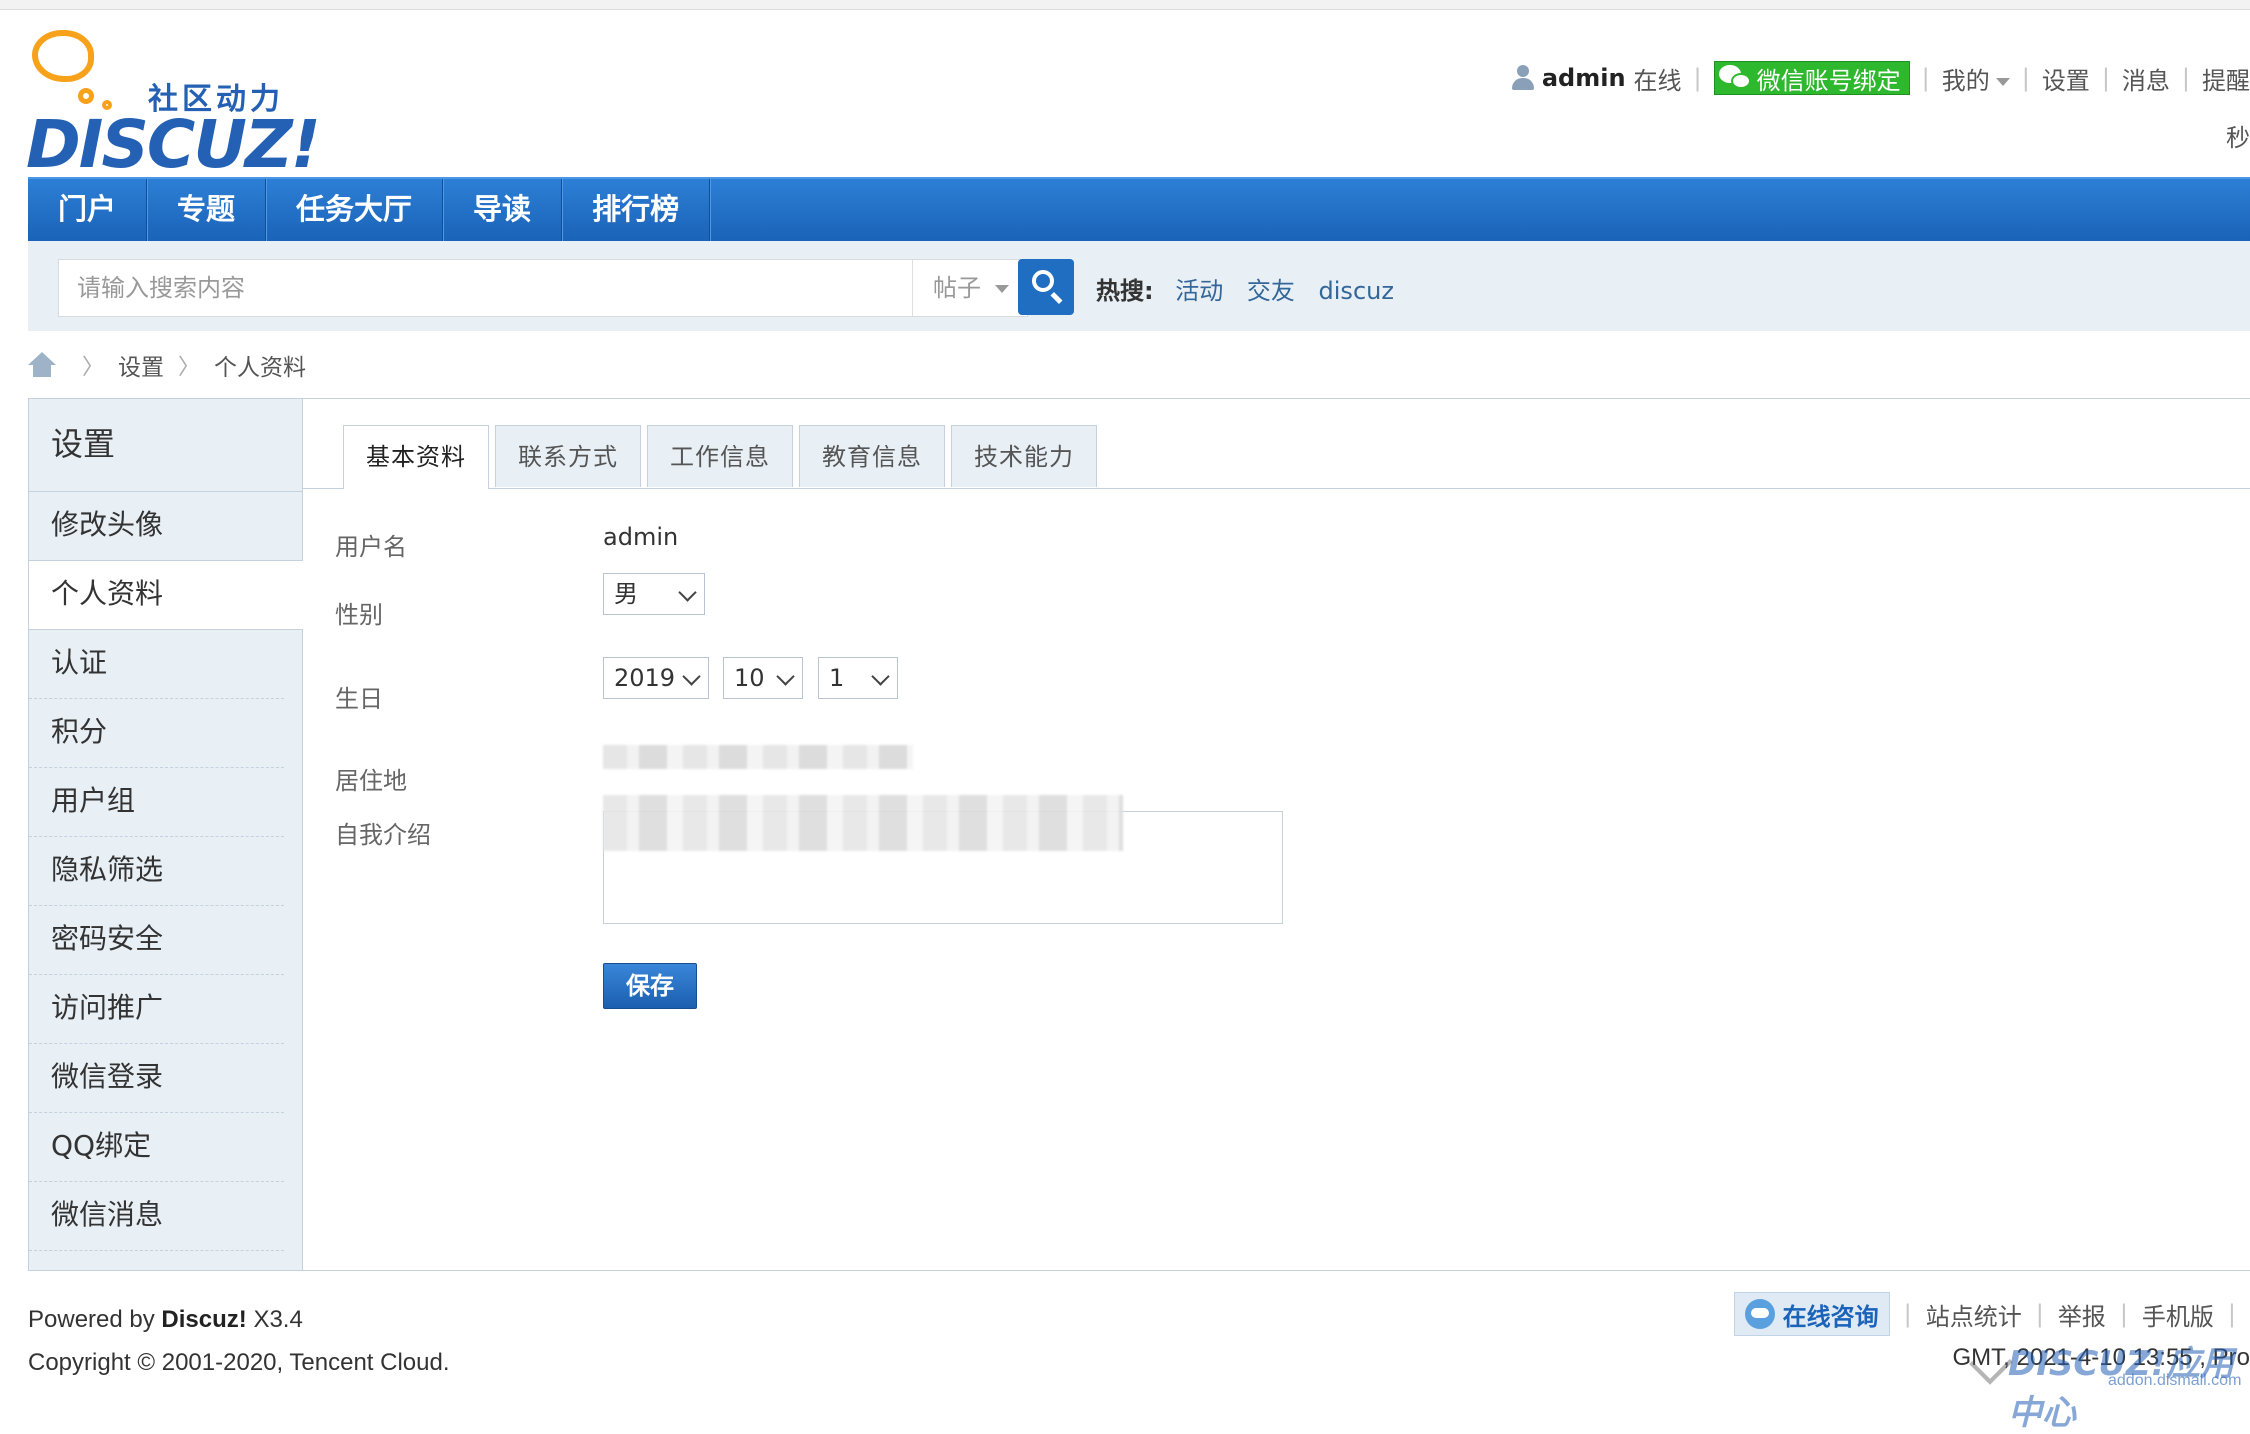 This screenshot has width=2250, height=1434. What do you see at coordinates (858, 678) in the screenshot?
I see `birth-day-select: 1` at bounding box center [858, 678].